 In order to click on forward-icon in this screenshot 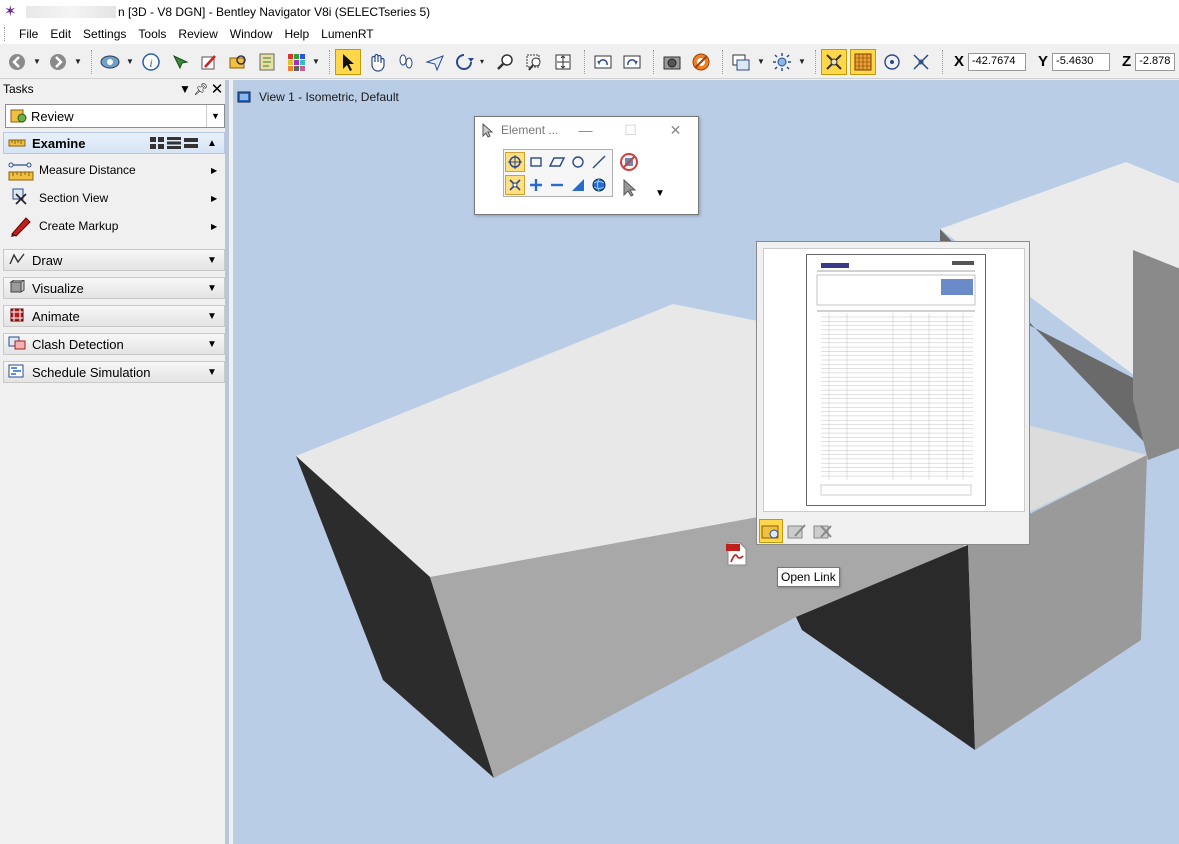, I will do `click(58, 62)`.